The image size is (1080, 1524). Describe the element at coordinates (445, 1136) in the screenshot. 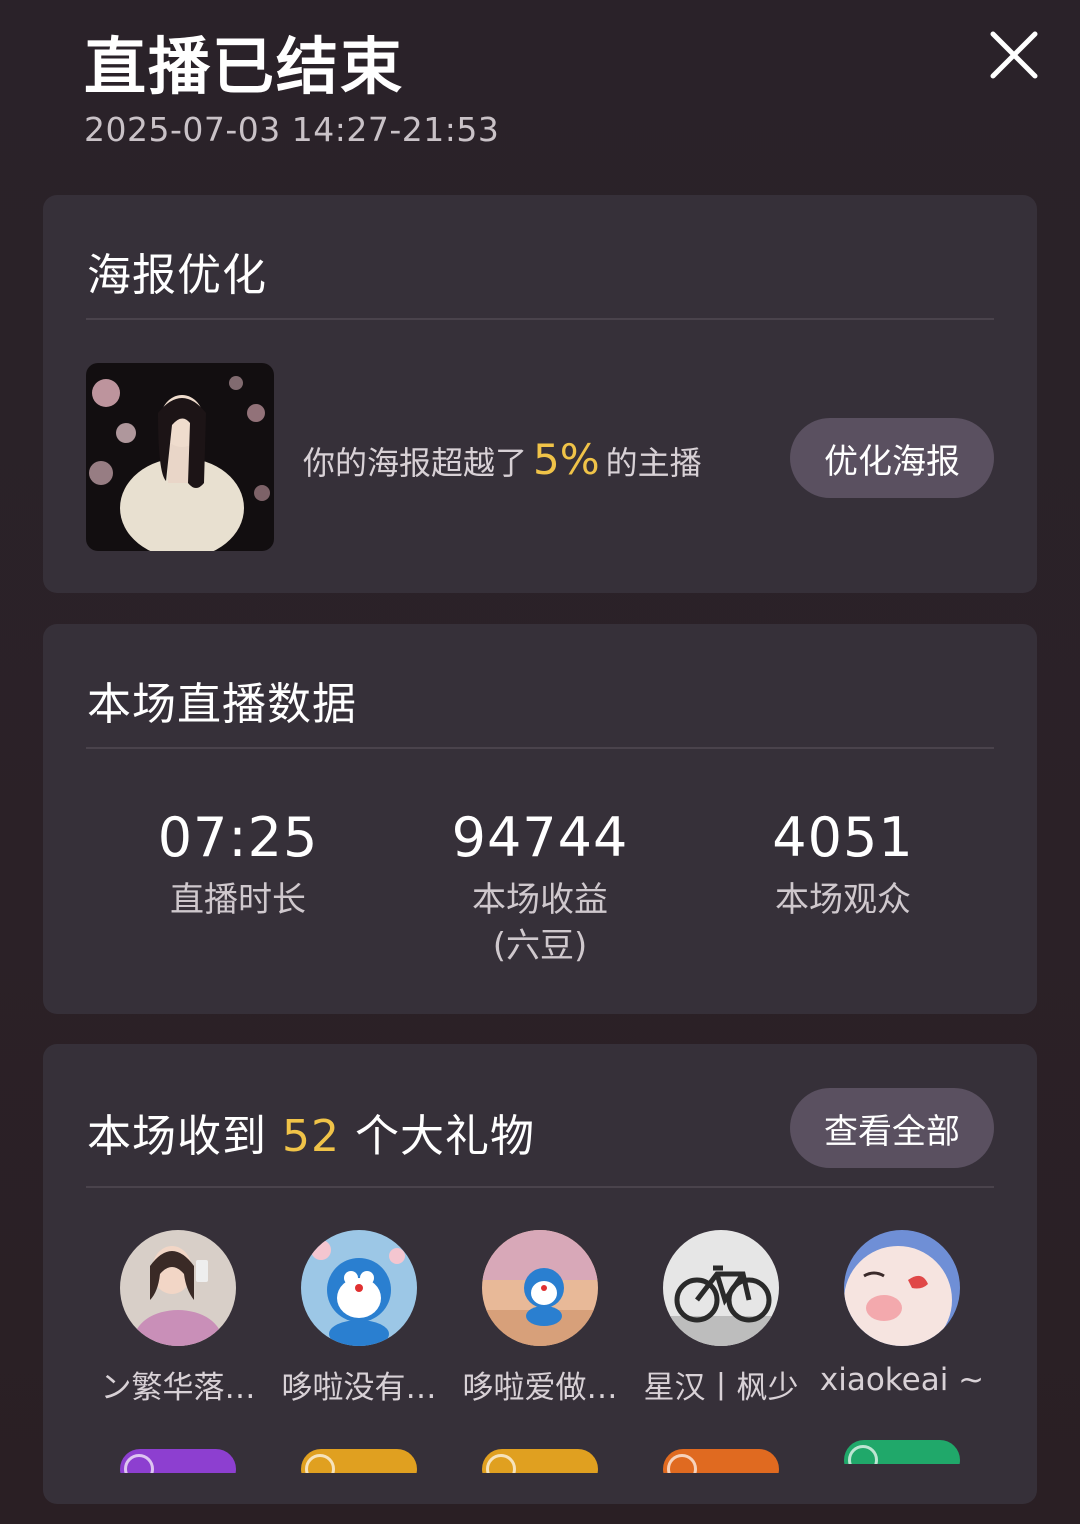

I see `gifts-title-suffix: 个大礼物` at that location.